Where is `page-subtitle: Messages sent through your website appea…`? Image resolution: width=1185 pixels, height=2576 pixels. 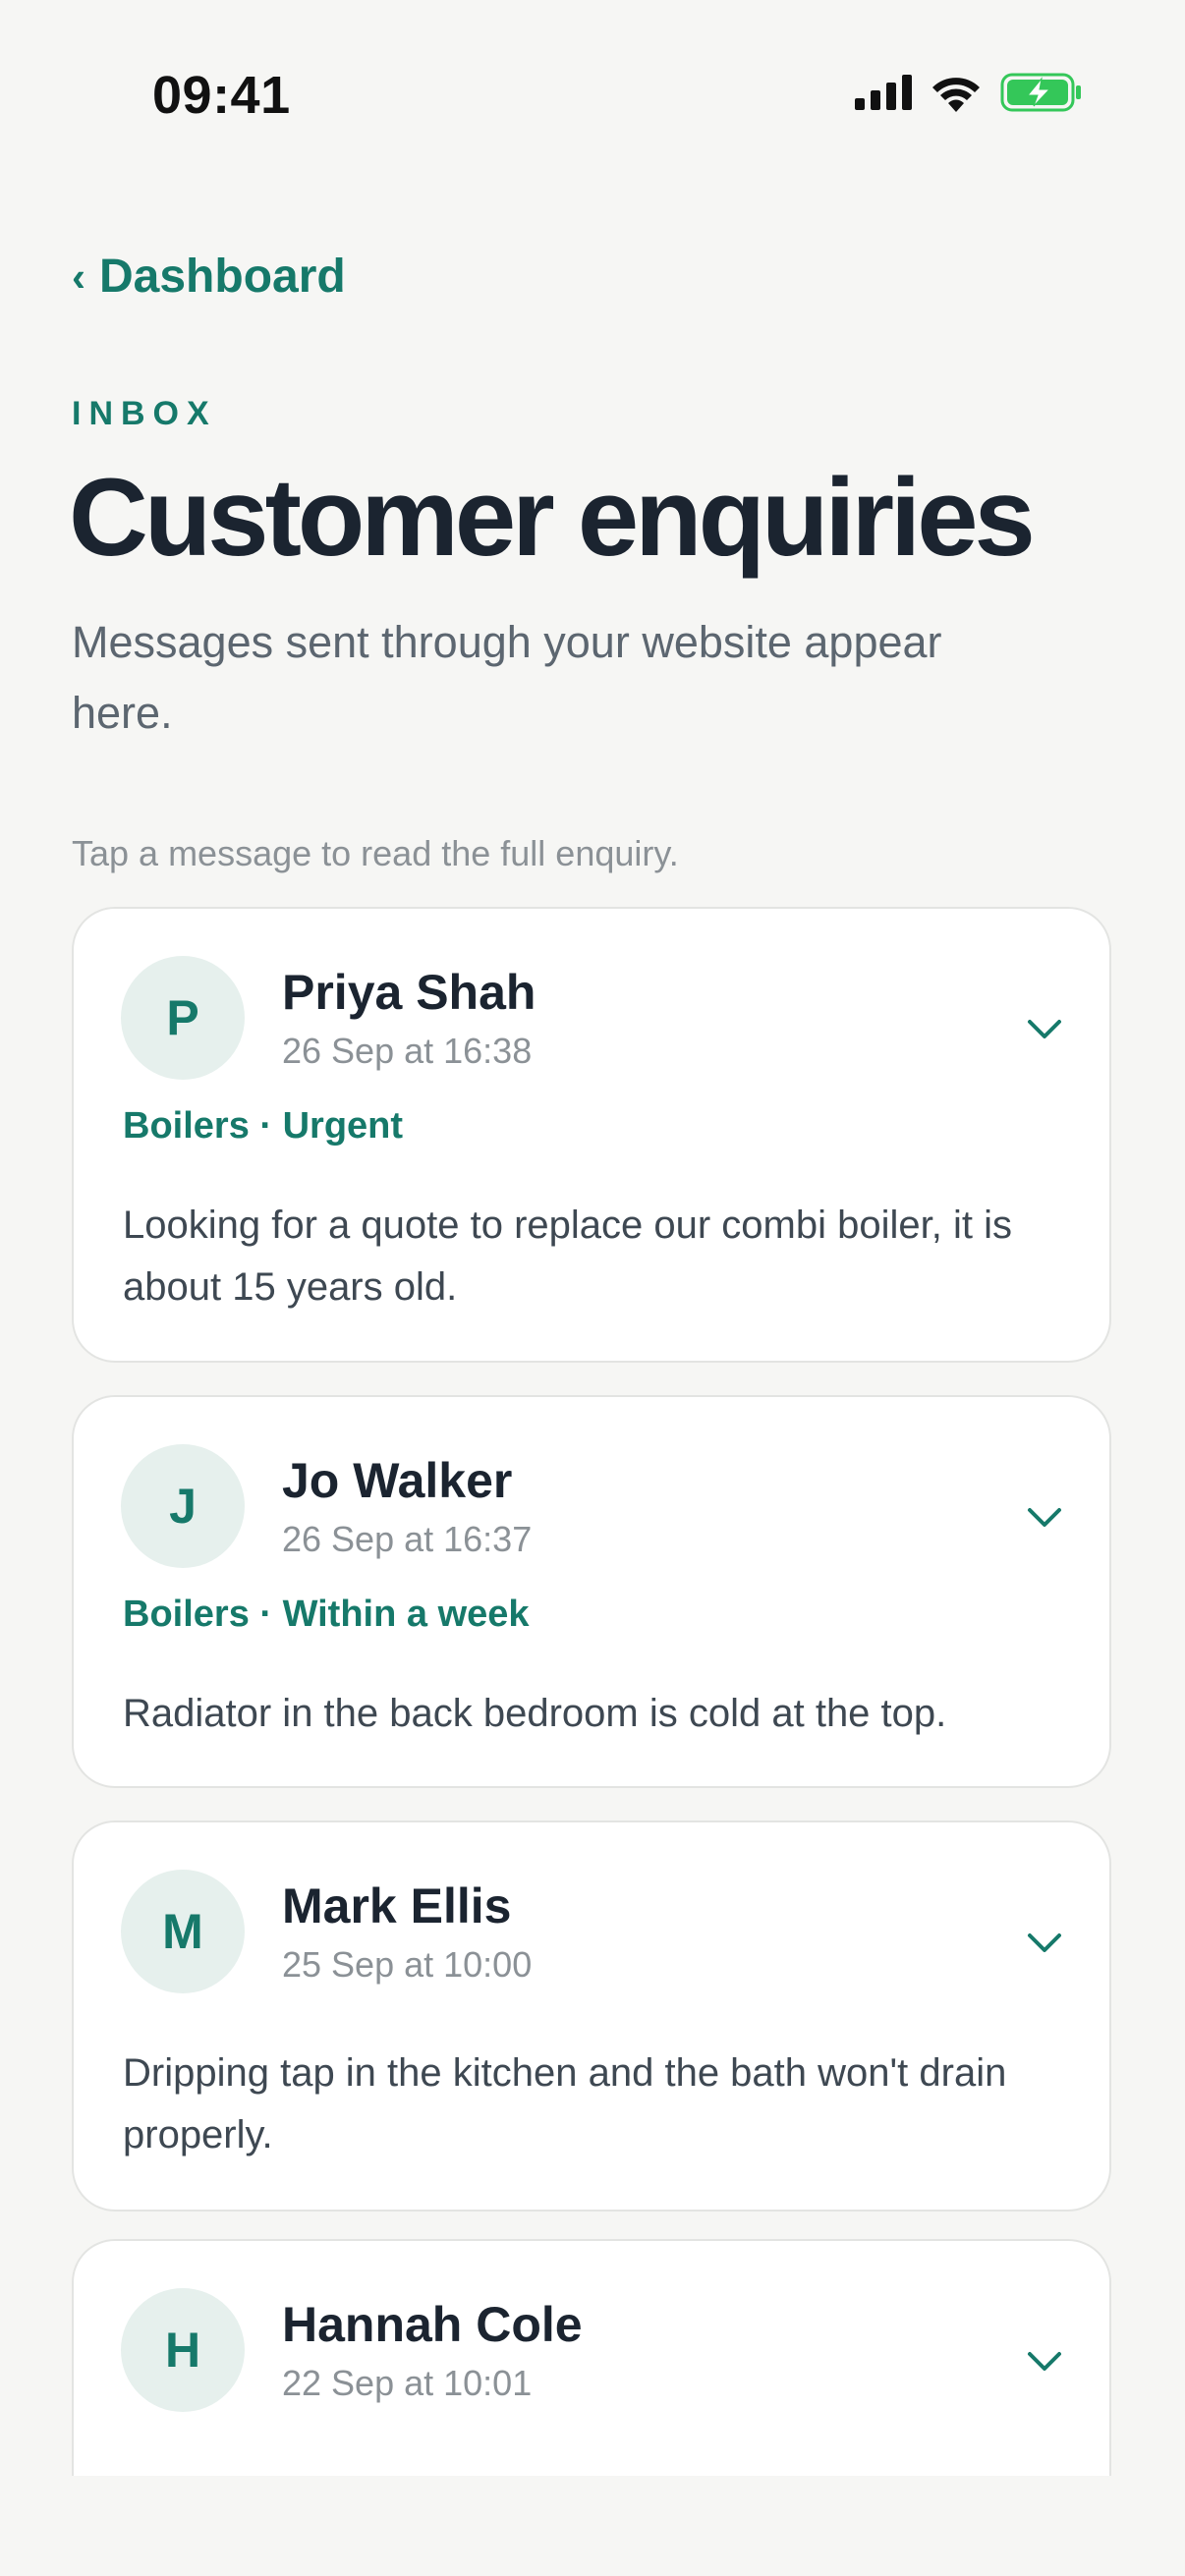 page-subtitle: Messages sent through your website appea… is located at coordinates (507, 677).